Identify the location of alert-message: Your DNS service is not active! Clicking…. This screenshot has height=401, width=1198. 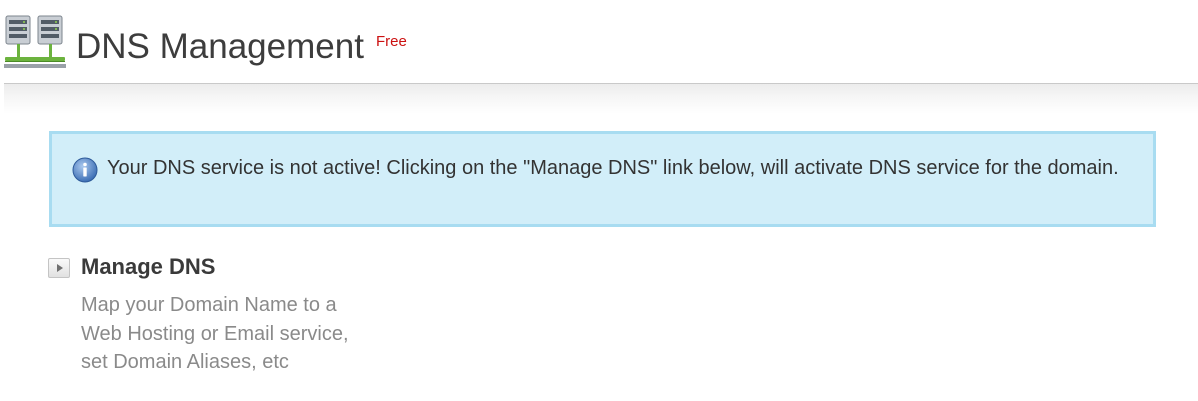
(613, 168).